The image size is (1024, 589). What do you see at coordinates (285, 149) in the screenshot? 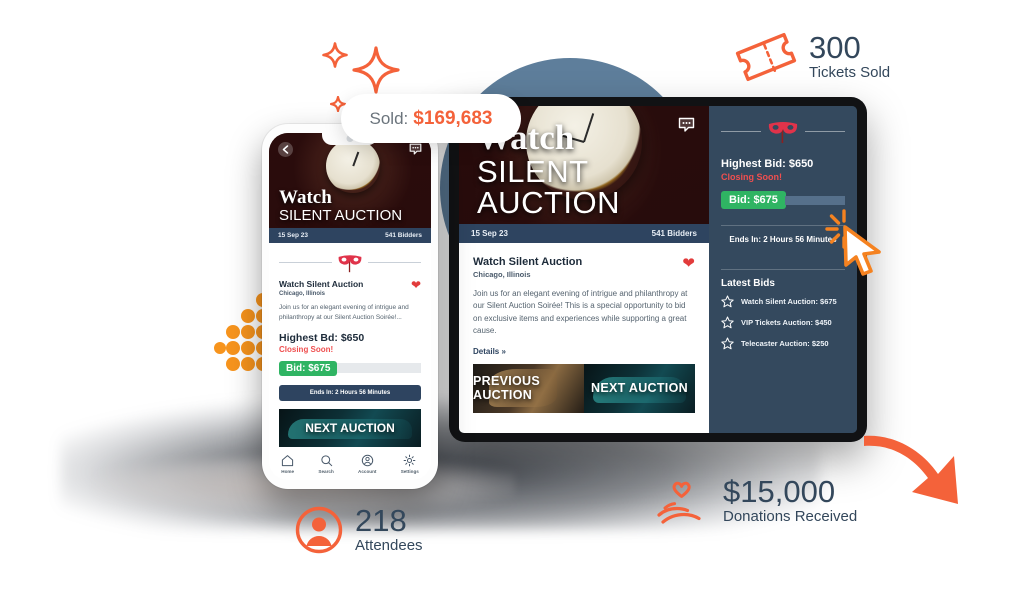
I see `back-chevron-icon` at bounding box center [285, 149].